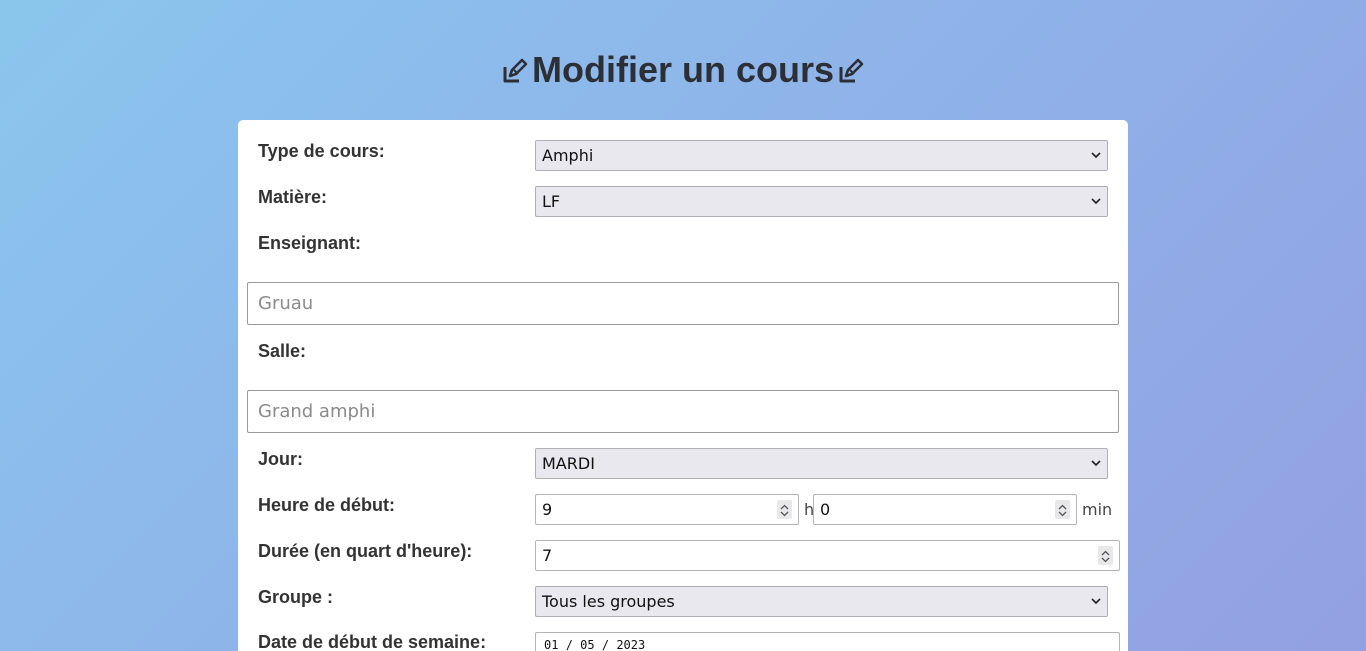 The width and height of the screenshot is (1366, 651). I want to click on week-start-label: Date de début de semaine:, so click(372, 641).